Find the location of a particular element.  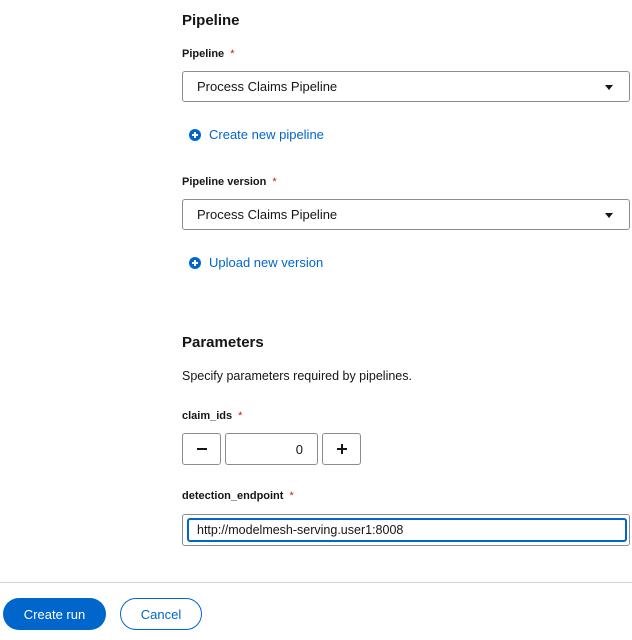

pipeline-version-label-text: Pipeline version is located at coordinates (224, 182).